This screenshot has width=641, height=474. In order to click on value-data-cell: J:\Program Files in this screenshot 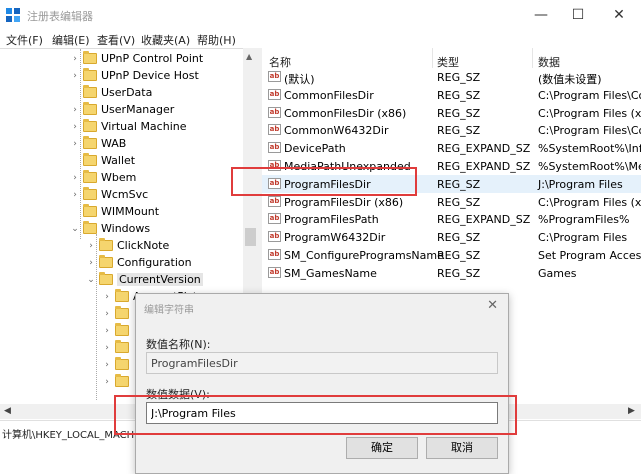, I will do `click(580, 184)`.